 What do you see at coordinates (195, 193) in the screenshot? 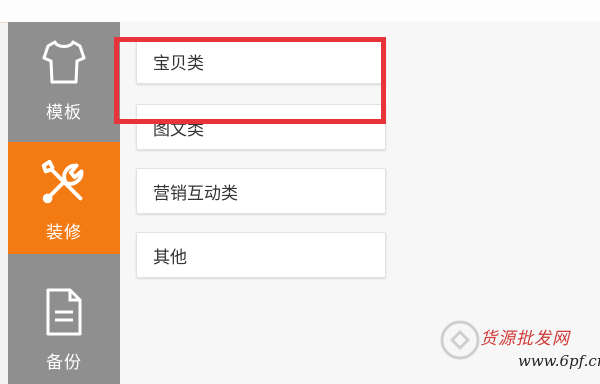
I see `category-label: 营销互动类` at bounding box center [195, 193].